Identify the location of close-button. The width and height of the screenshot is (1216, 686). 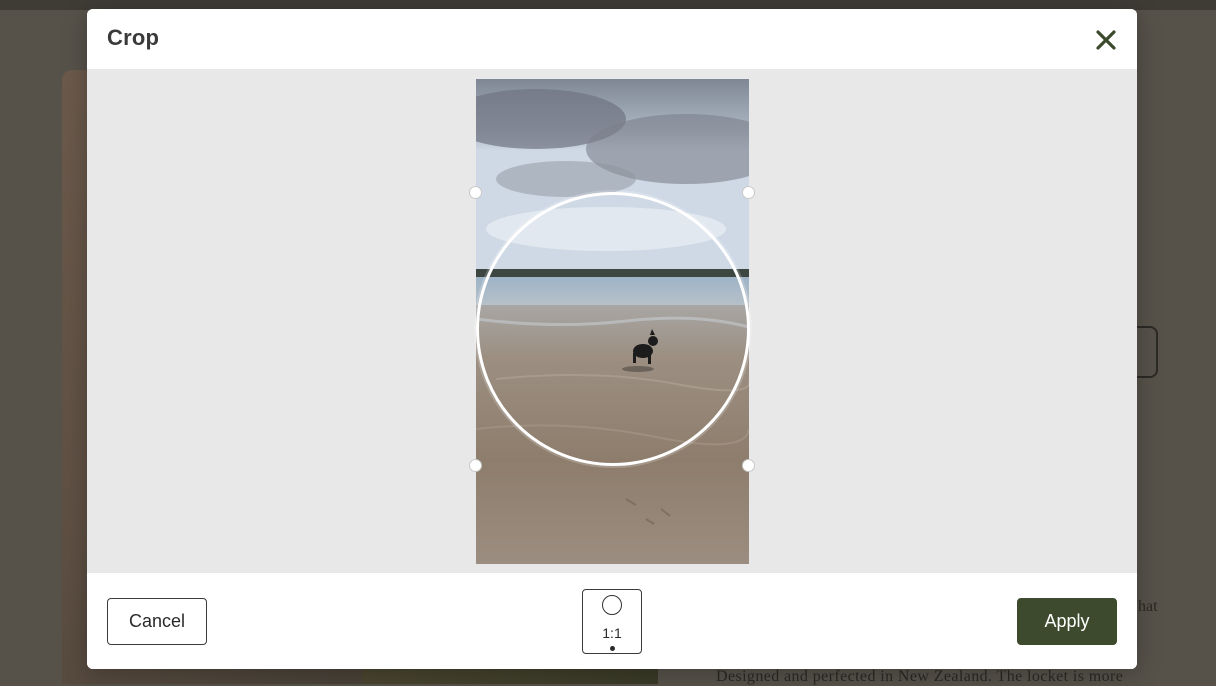
(1106, 40).